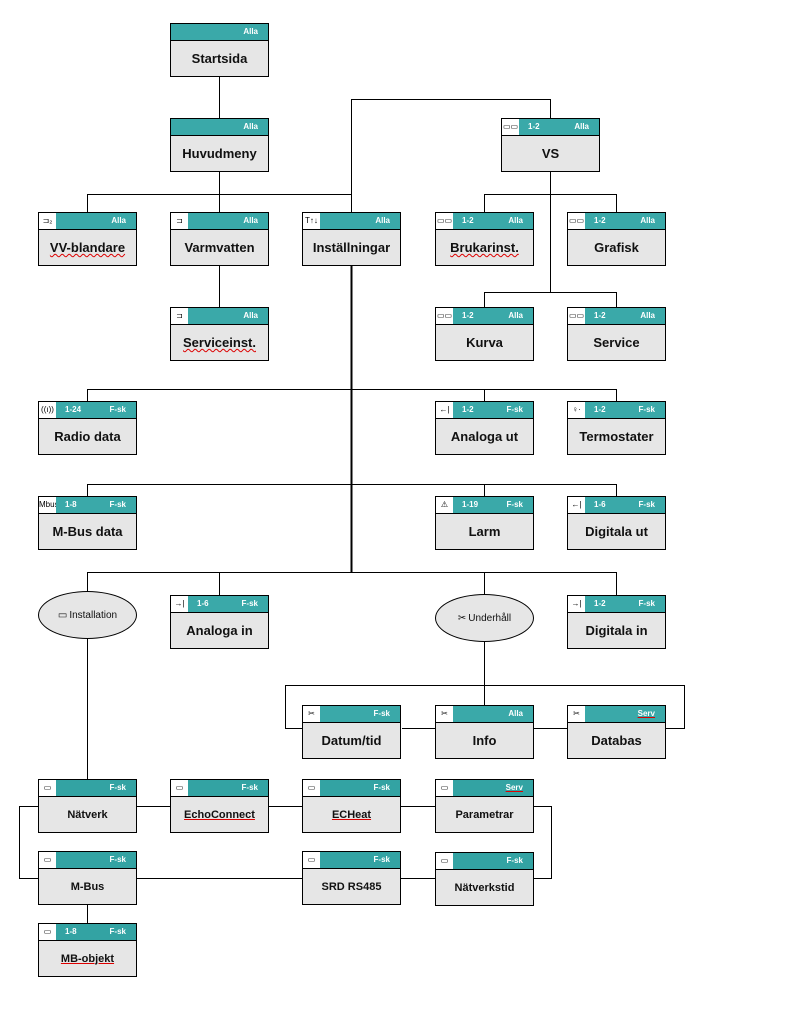  What do you see at coordinates (470, 504) in the screenshot?
I see `range-label: 1-19` at bounding box center [470, 504].